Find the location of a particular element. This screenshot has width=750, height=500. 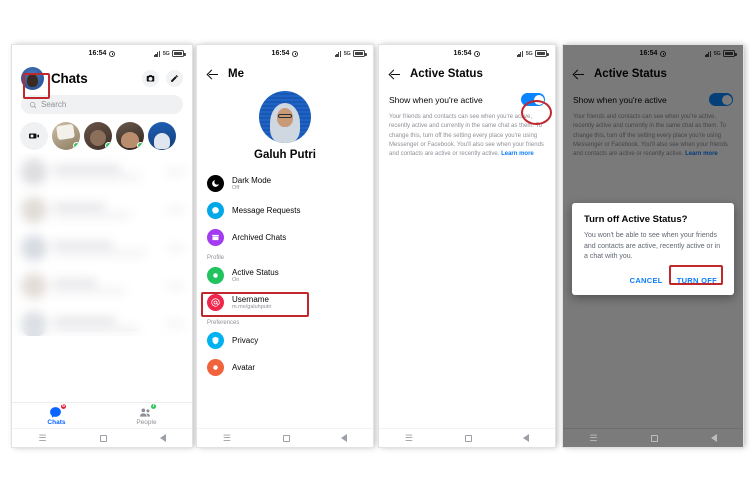

stories-row is located at coordinates (102, 136).